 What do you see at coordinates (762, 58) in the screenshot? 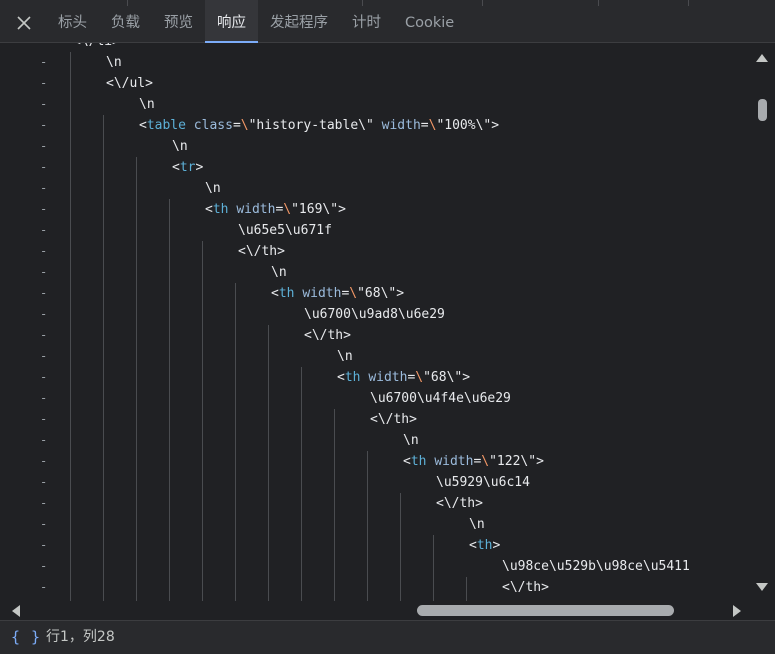
I see `scroll-up-arrow-icon` at bounding box center [762, 58].